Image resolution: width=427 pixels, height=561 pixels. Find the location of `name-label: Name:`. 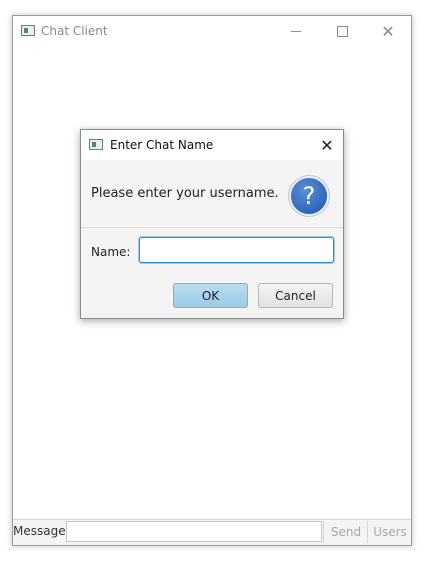

name-label: Name: is located at coordinates (111, 252).